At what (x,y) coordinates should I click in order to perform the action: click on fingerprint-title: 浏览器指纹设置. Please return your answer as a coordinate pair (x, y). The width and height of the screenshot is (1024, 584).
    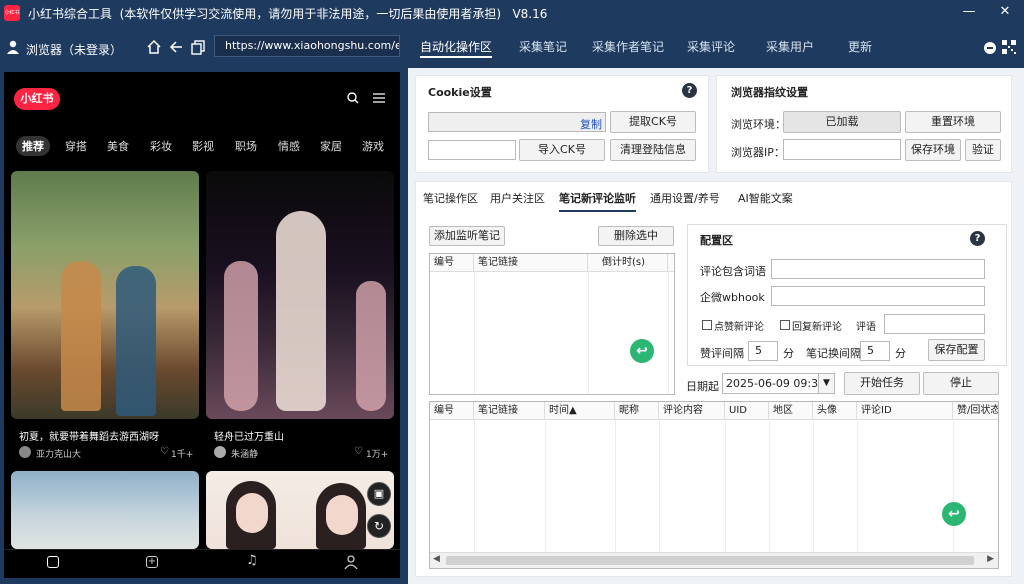
    Looking at the image, I should click on (769, 92).